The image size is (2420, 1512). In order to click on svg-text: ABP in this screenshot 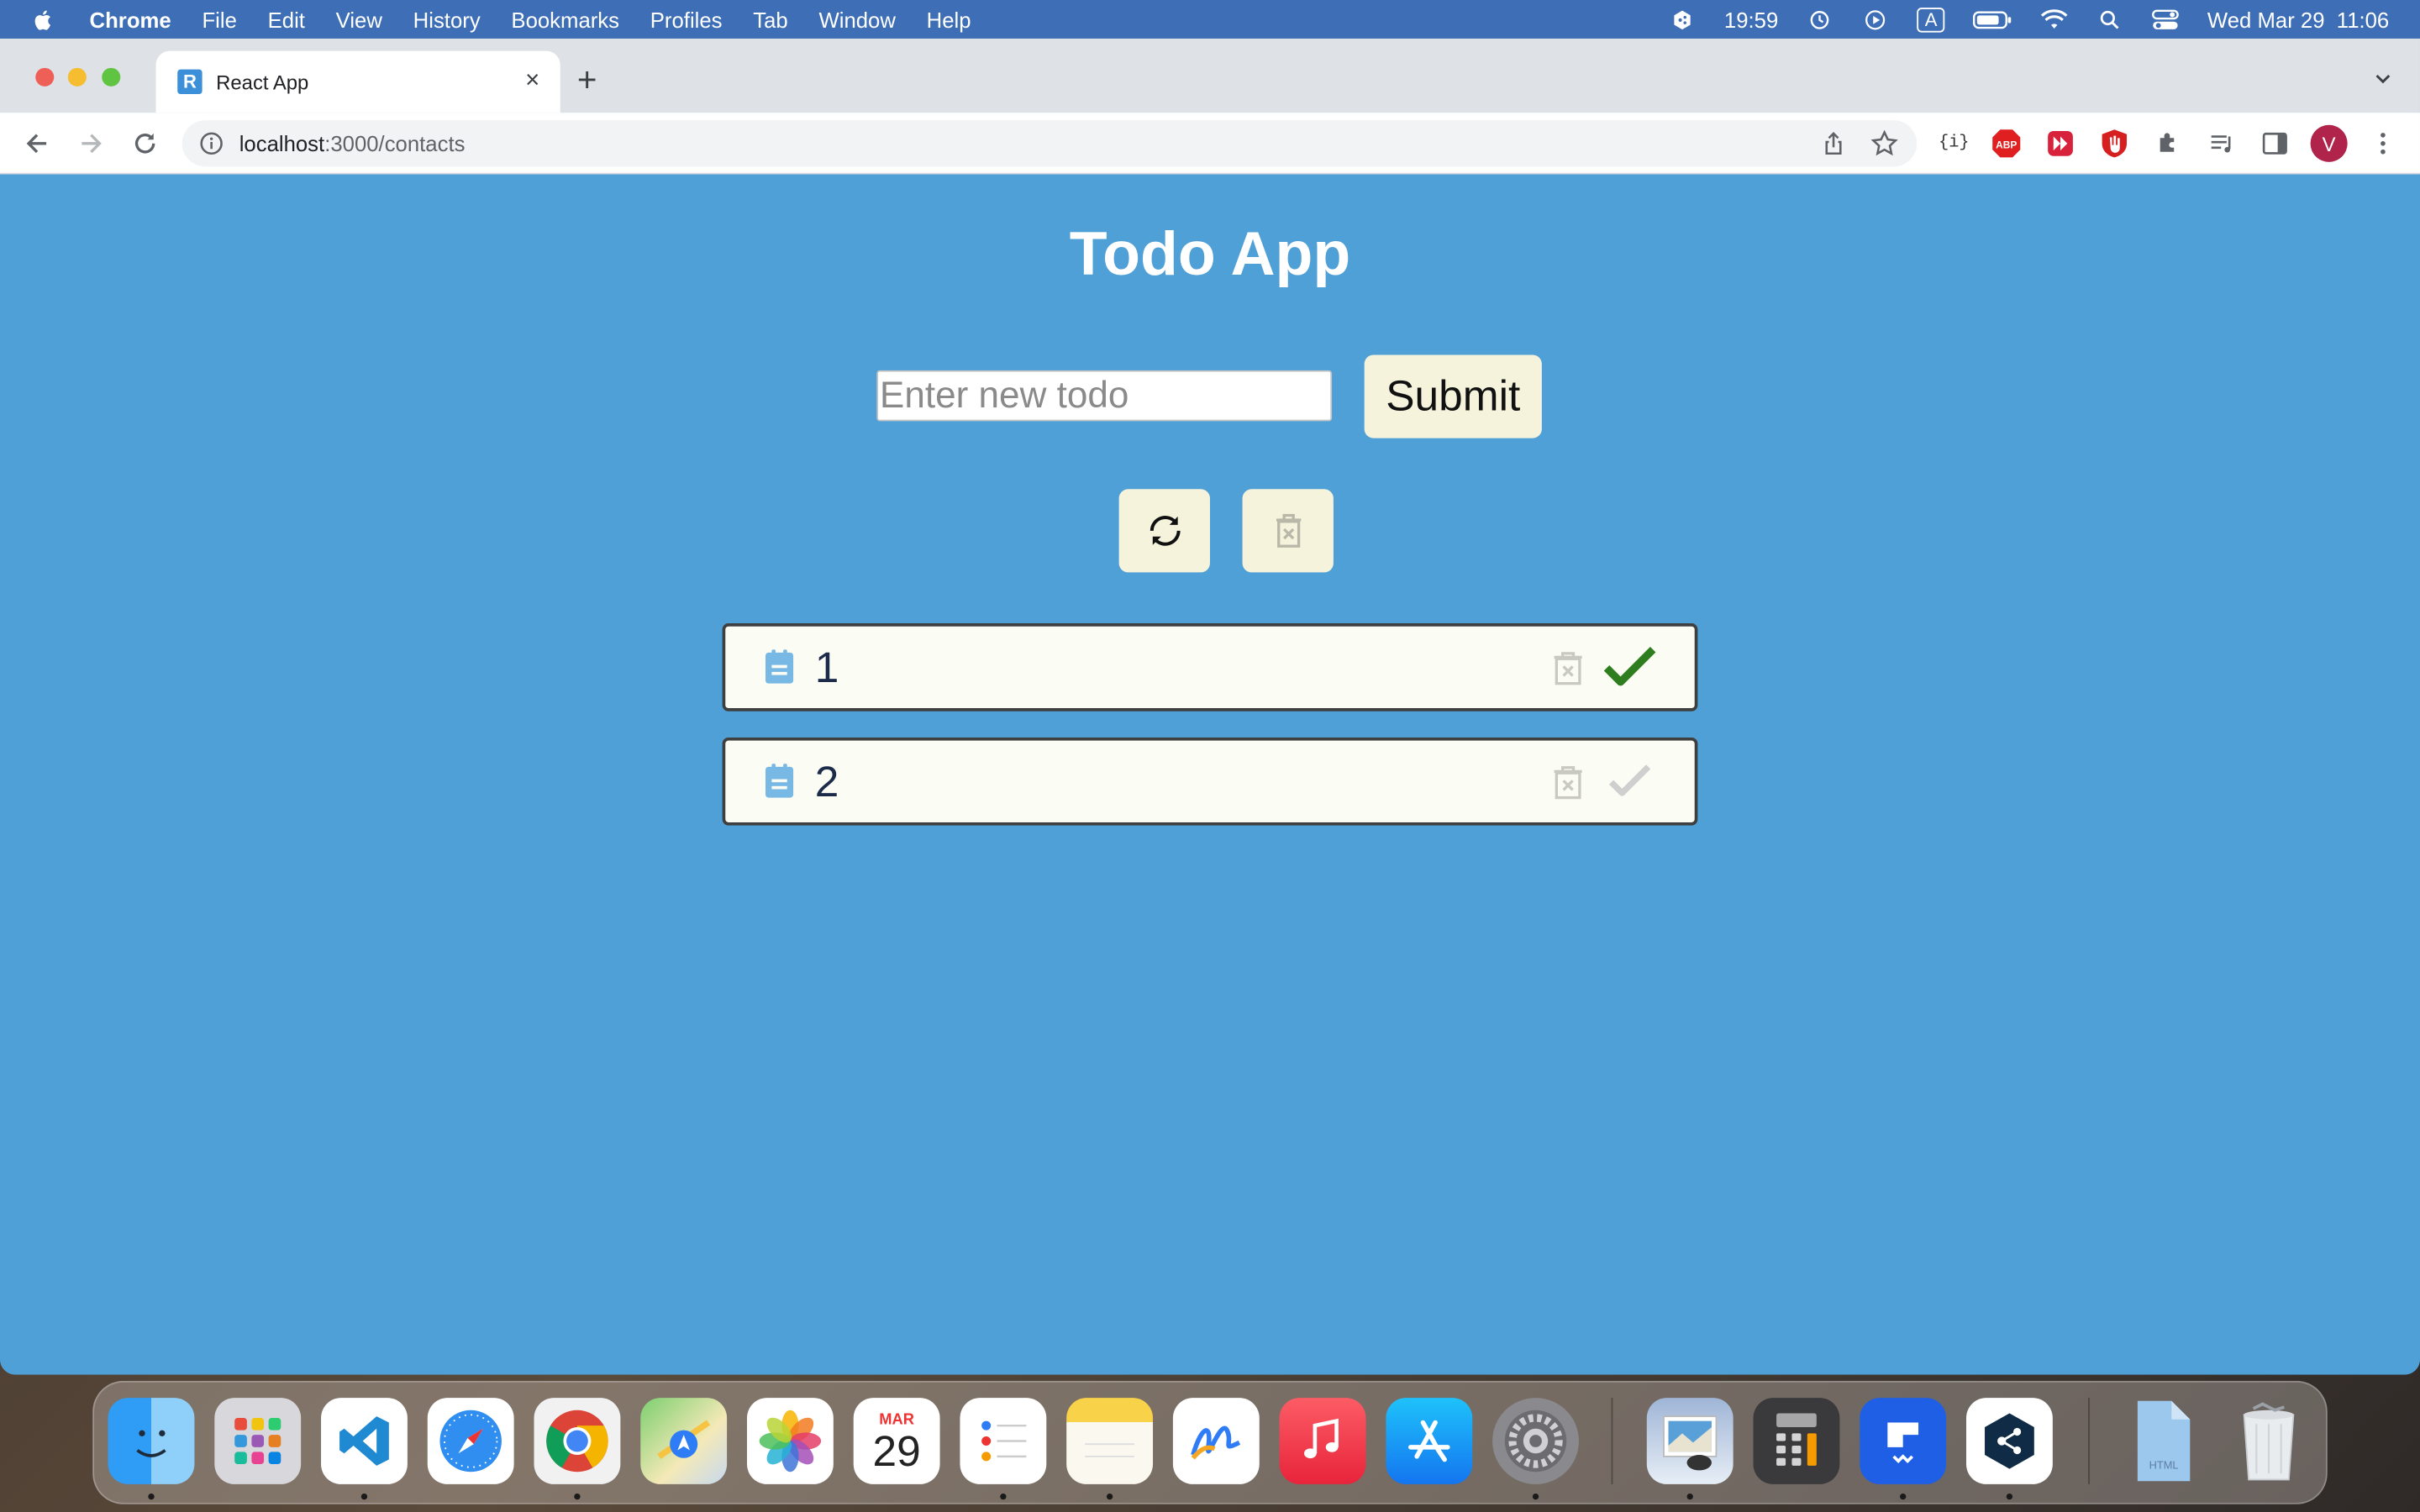, I will do `click(2006, 144)`.